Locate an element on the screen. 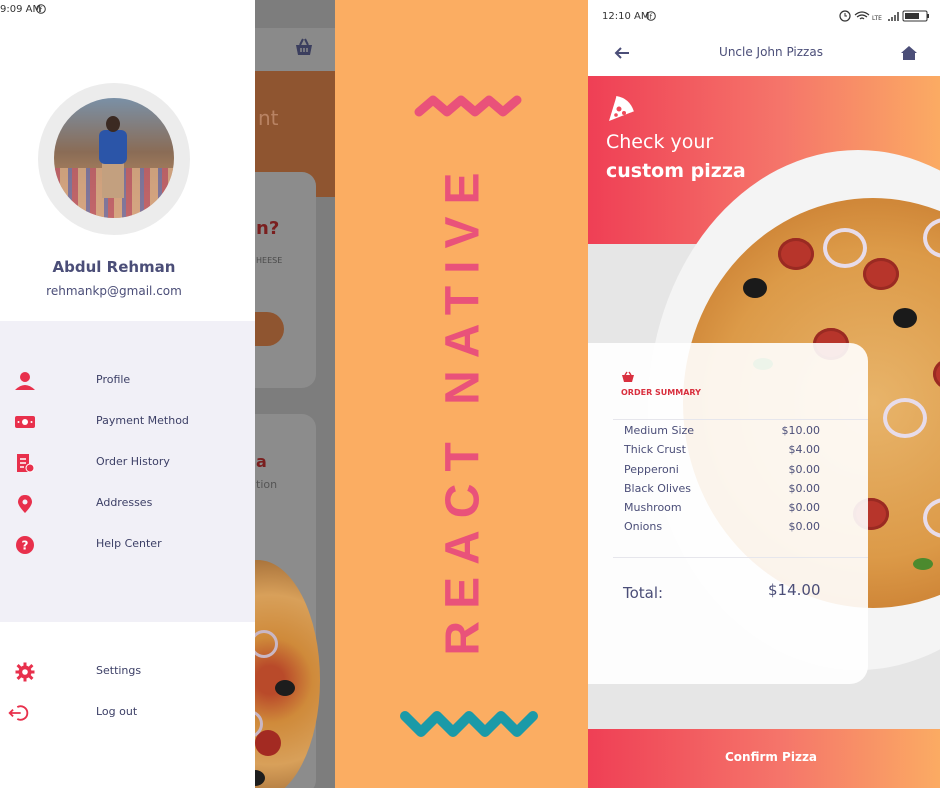  user-name: Abdul Rehman is located at coordinates (114, 267).